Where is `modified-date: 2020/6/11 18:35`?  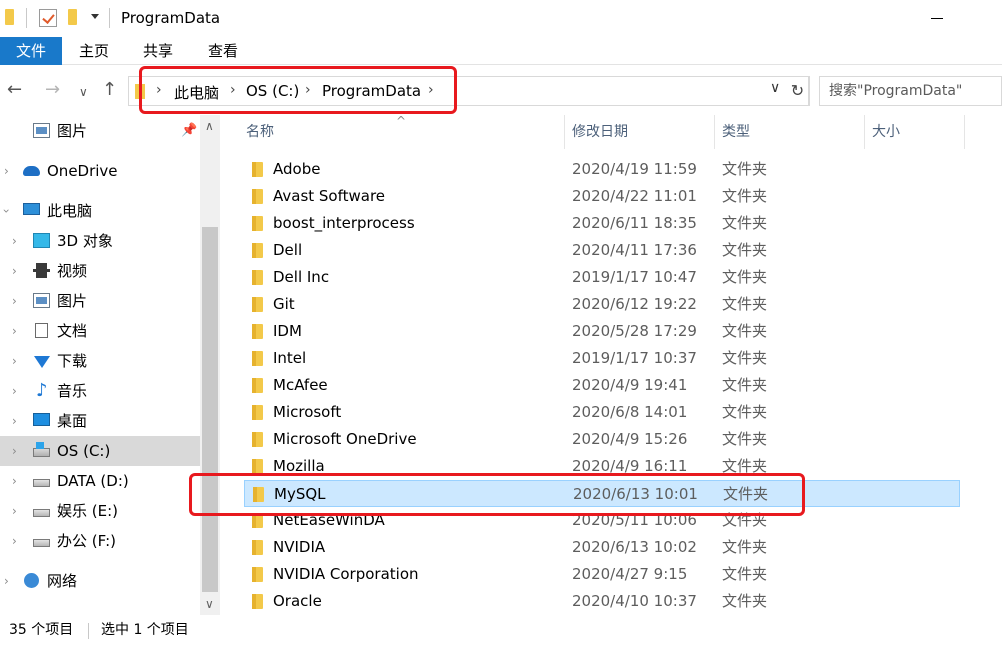 modified-date: 2020/6/11 18:35 is located at coordinates (634, 223).